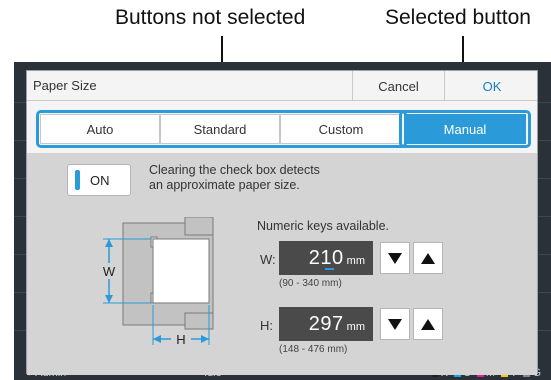 This screenshot has width=551, height=380. What do you see at coordinates (210, 17) in the screenshot?
I see `annotation-buttons-not-selected: Buttons not selected` at bounding box center [210, 17].